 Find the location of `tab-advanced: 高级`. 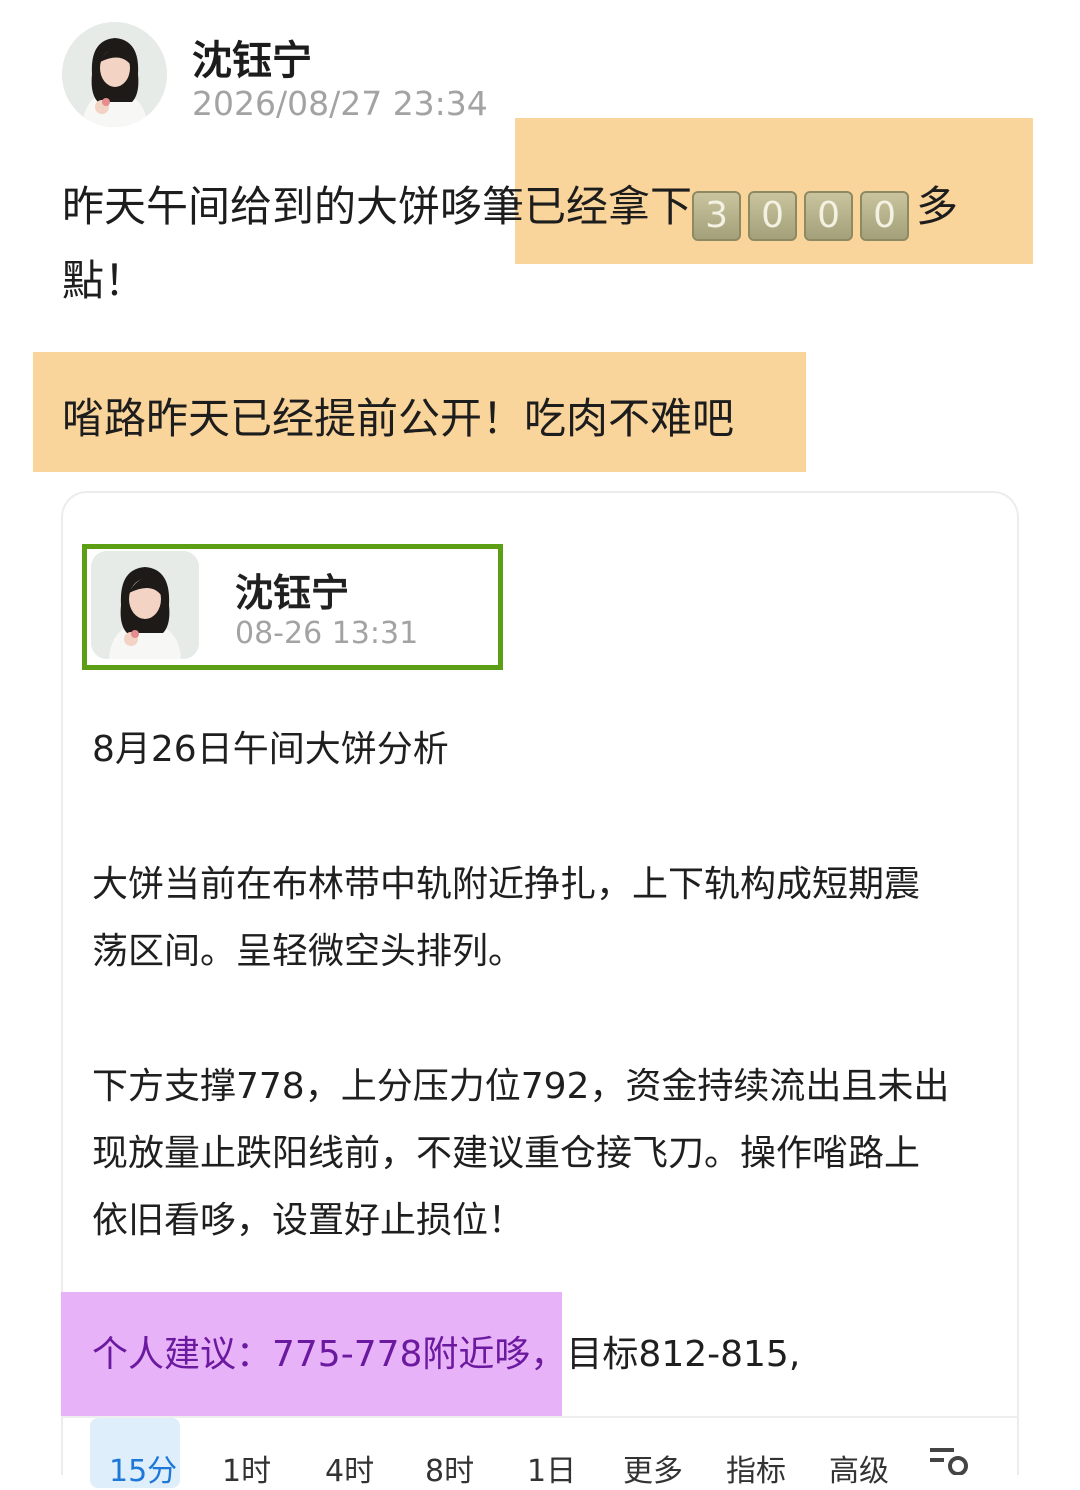

tab-advanced: 高级 is located at coordinates (859, 1468).